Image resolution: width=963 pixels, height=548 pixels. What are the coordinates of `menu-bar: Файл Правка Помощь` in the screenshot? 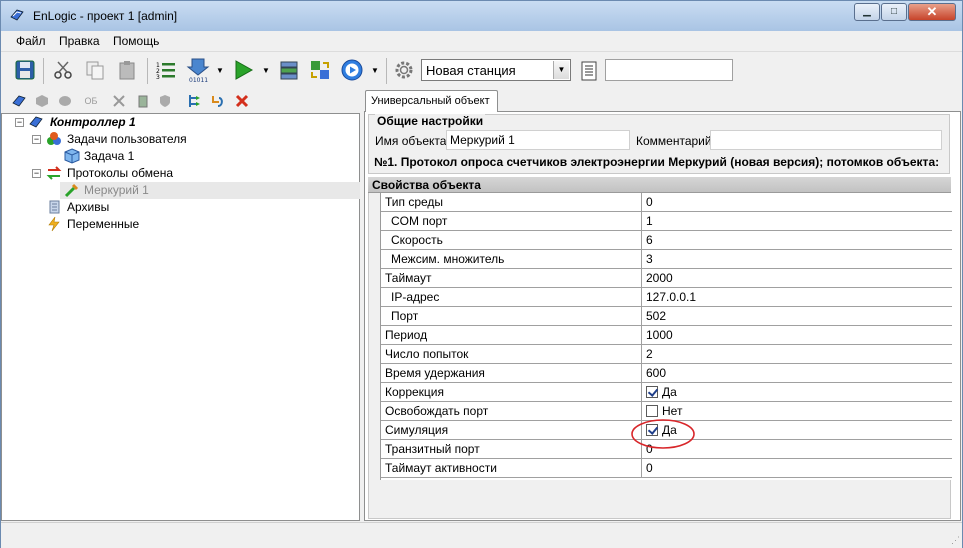 It's located at (481, 41).